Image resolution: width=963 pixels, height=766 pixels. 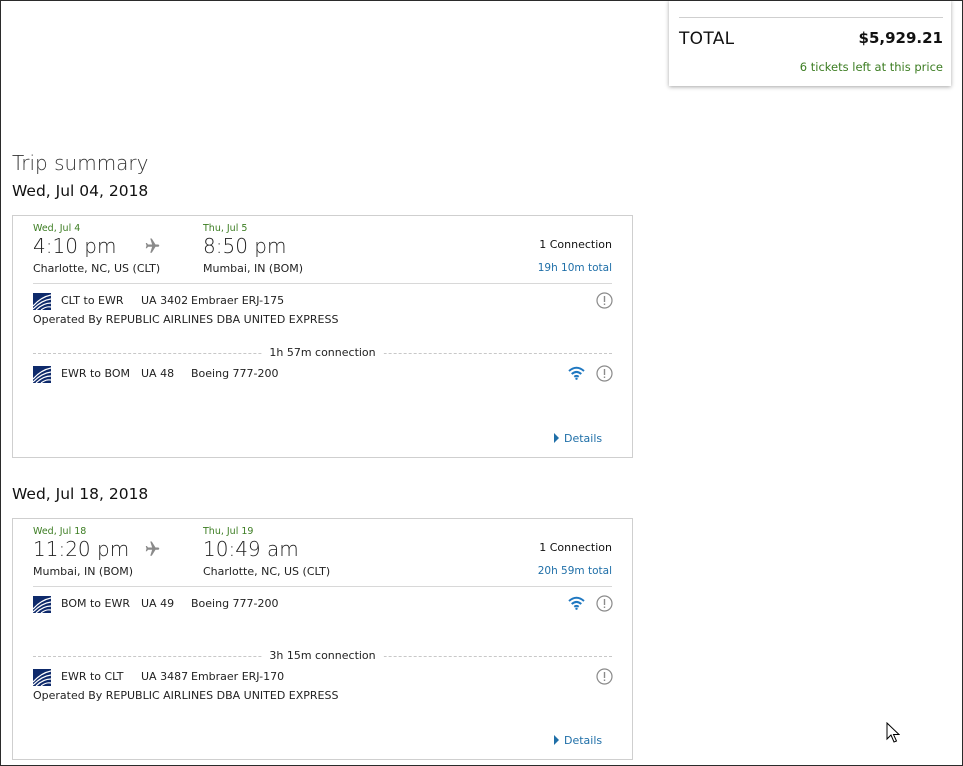 I want to click on segment-aircraft: Embraer ERJ-170, so click(x=238, y=676).